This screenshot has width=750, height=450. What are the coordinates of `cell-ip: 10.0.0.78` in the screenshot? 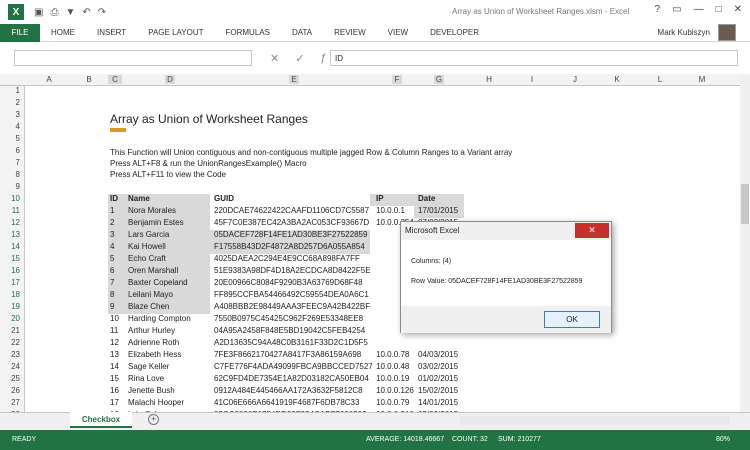 It's located at (392, 354).